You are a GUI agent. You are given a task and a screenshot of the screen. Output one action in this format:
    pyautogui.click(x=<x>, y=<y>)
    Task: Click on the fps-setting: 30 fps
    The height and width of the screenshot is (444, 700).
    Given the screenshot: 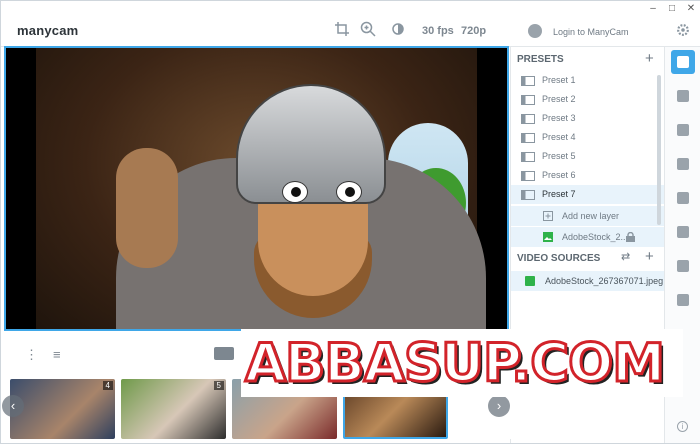 What is the action you would take?
    pyautogui.click(x=438, y=31)
    